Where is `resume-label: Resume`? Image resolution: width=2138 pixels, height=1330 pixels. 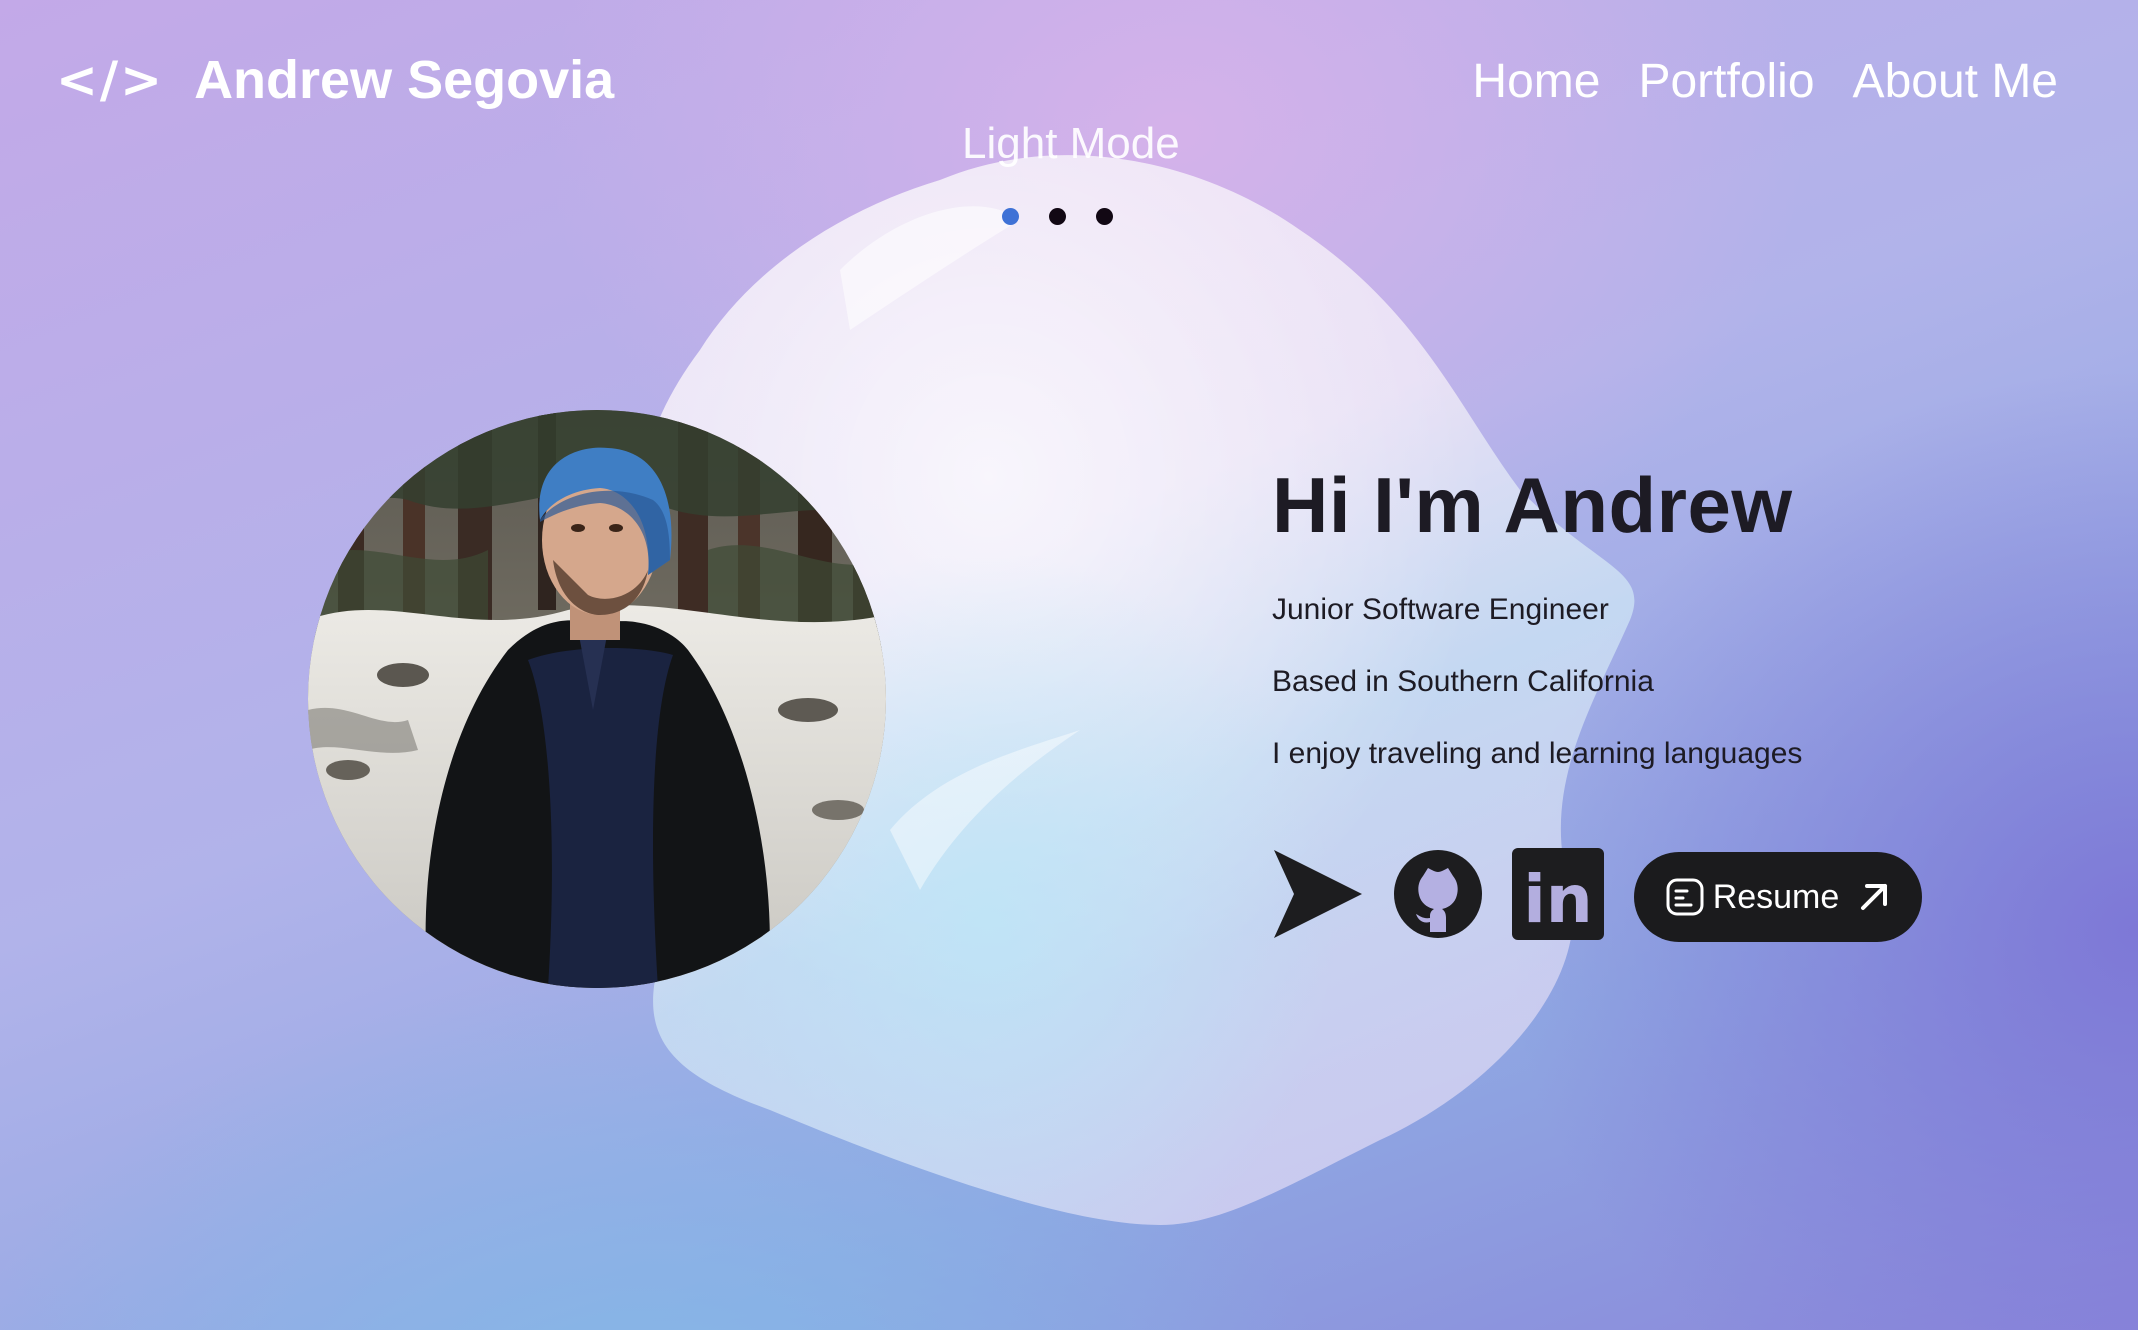
resume-label: Resume is located at coordinates (1776, 896).